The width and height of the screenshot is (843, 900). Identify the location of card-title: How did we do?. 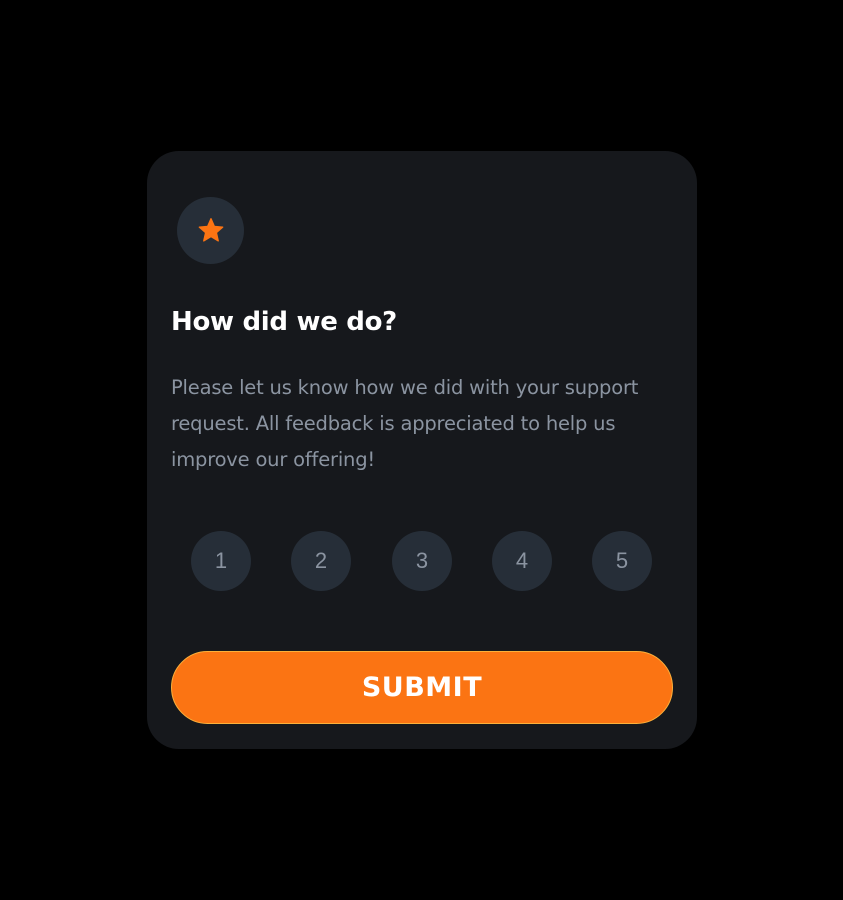
(284, 322).